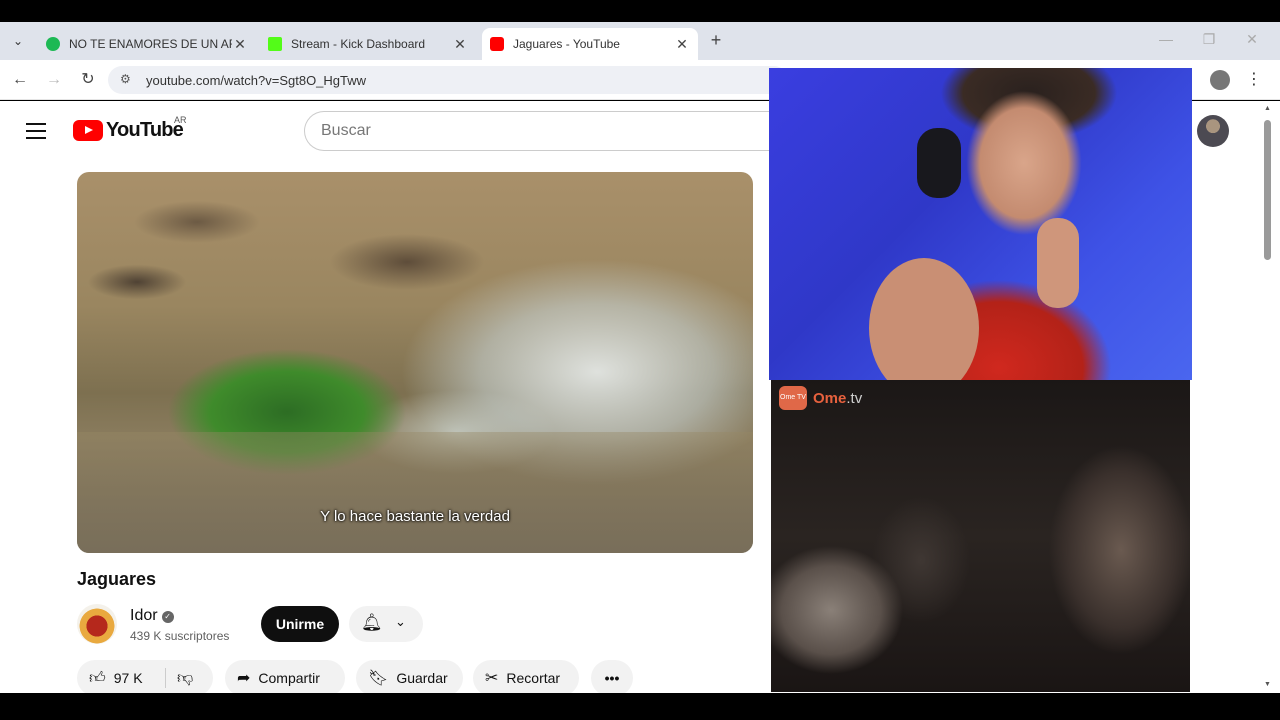 The width and height of the screenshot is (1280, 720). What do you see at coordinates (150, 44) in the screenshot?
I see `tab-title: NO TE ENAMORES DE UN ARTI` at bounding box center [150, 44].